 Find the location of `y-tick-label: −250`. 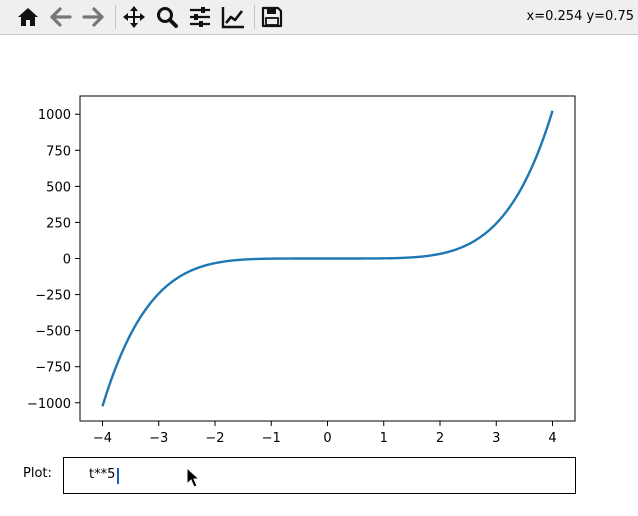

y-tick-label: −250 is located at coordinates (53, 296).